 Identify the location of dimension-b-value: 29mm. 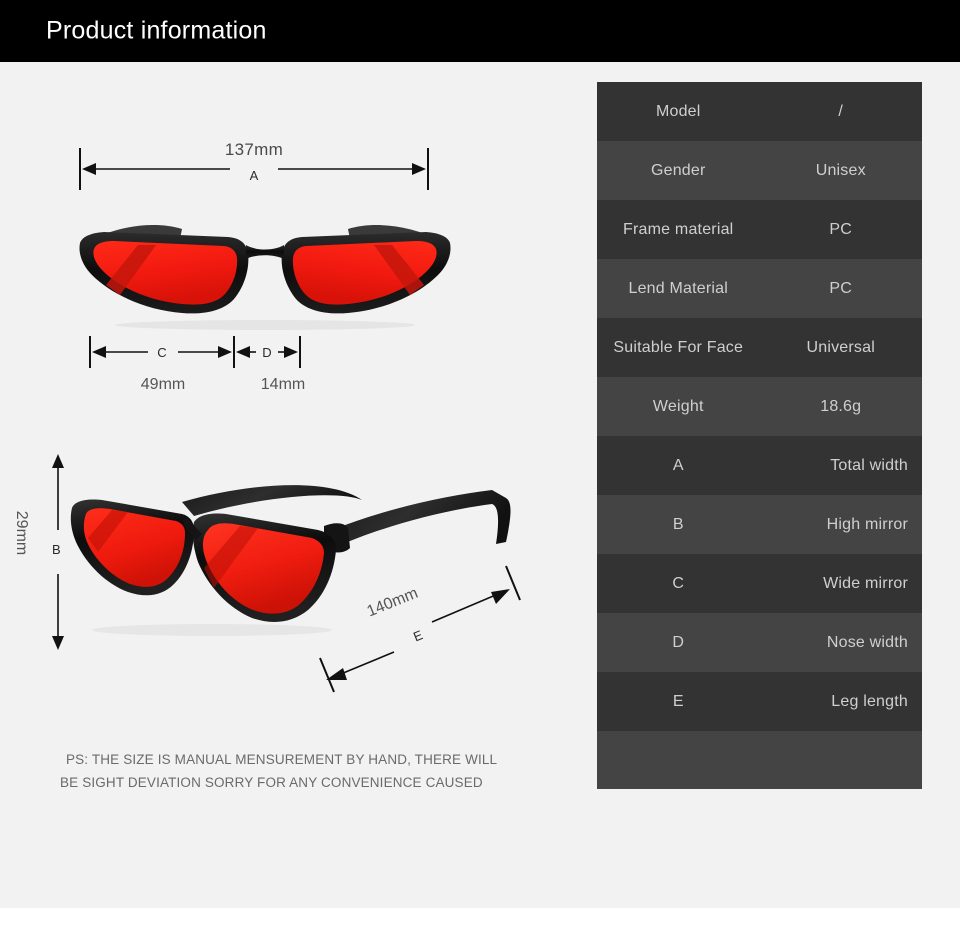
(21, 533).